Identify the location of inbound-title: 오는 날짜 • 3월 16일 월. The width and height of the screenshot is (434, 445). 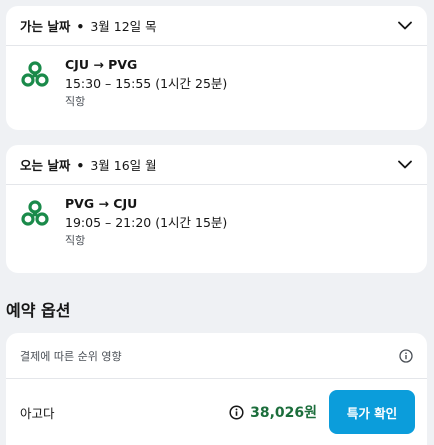
(88, 164).